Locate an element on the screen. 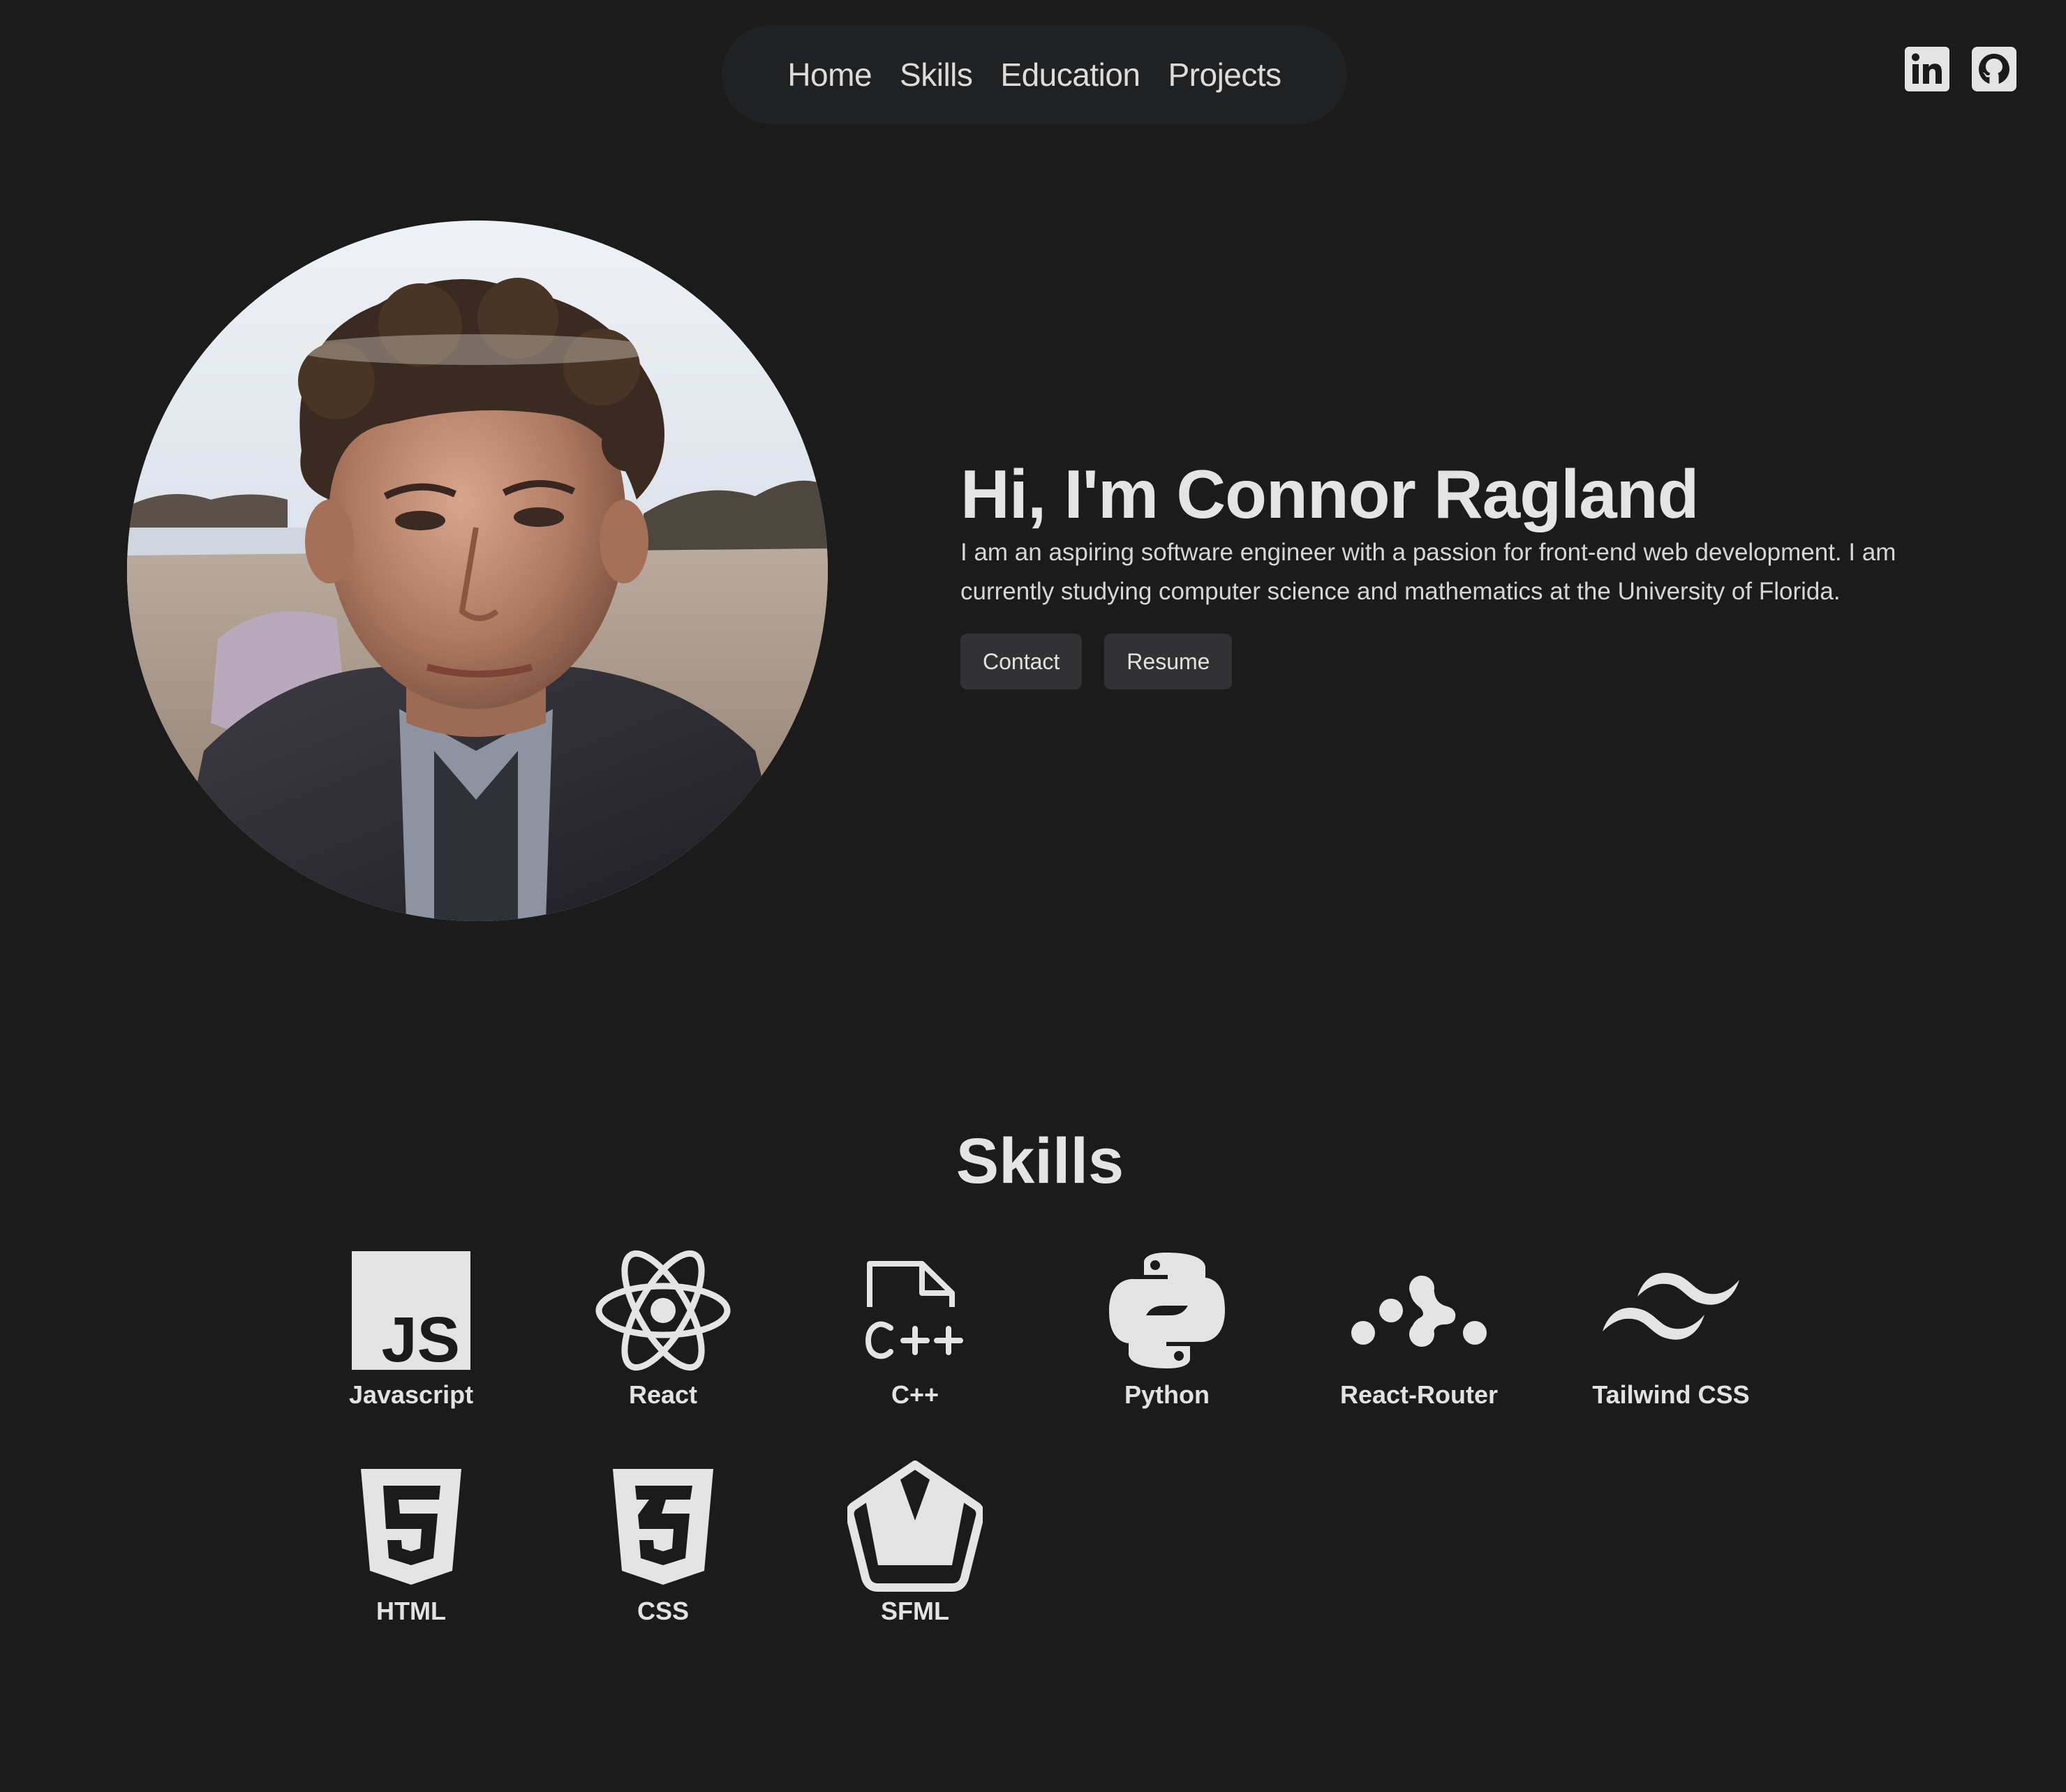  skill-sfml: SFML is located at coordinates (915, 1543).